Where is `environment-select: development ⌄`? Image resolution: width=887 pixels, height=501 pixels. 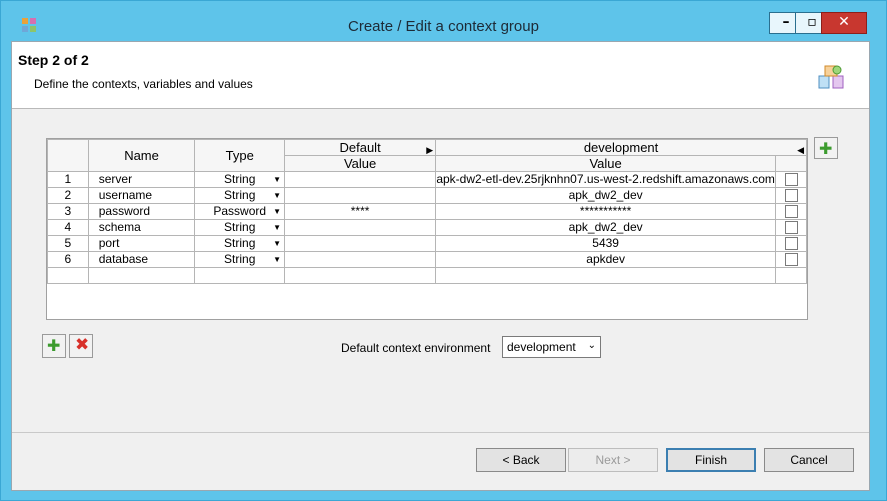
environment-select: development ⌄ is located at coordinates (551, 347).